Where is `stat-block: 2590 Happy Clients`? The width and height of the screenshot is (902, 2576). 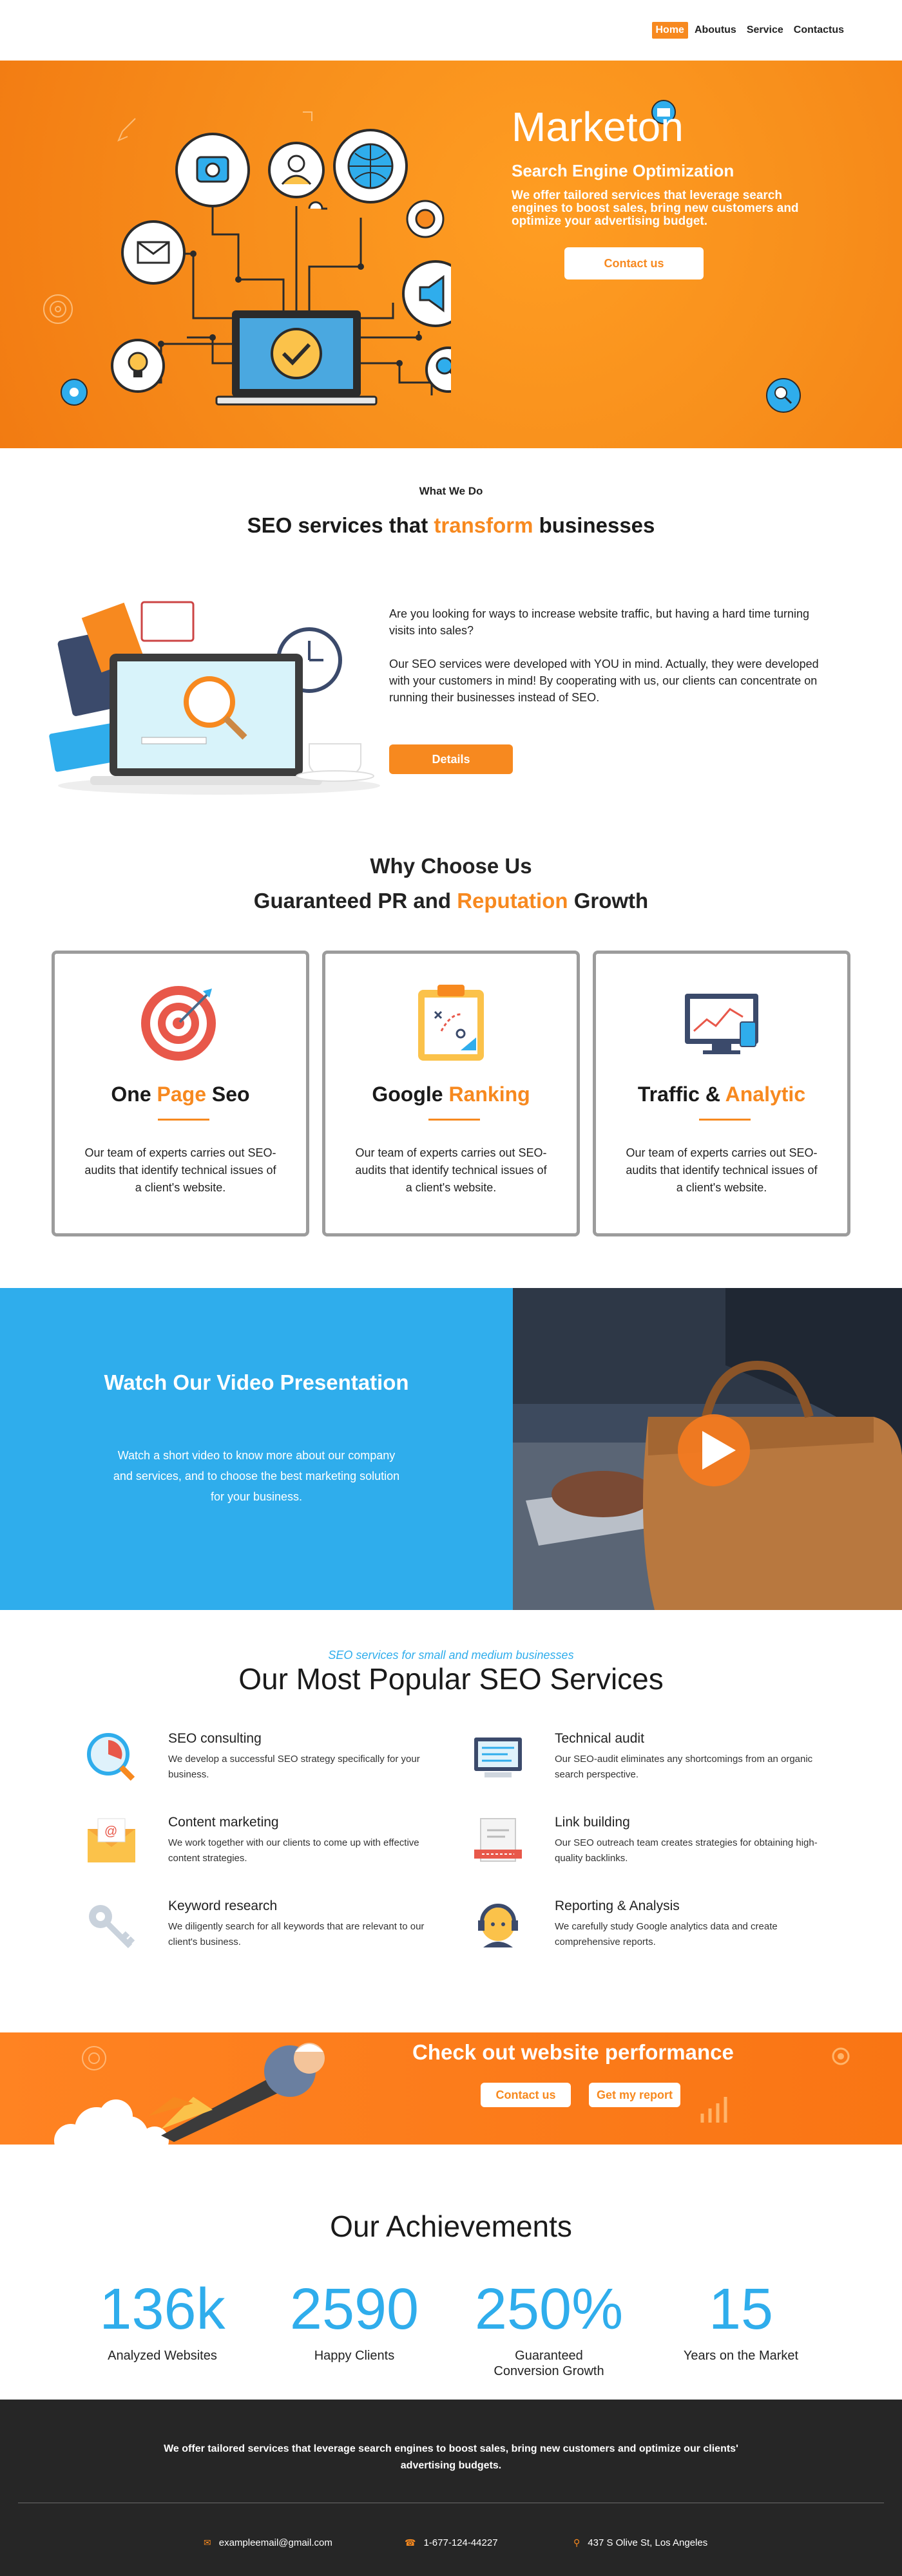 stat-block: 2590 Happy Clients is located at coordinates (354, 2320).